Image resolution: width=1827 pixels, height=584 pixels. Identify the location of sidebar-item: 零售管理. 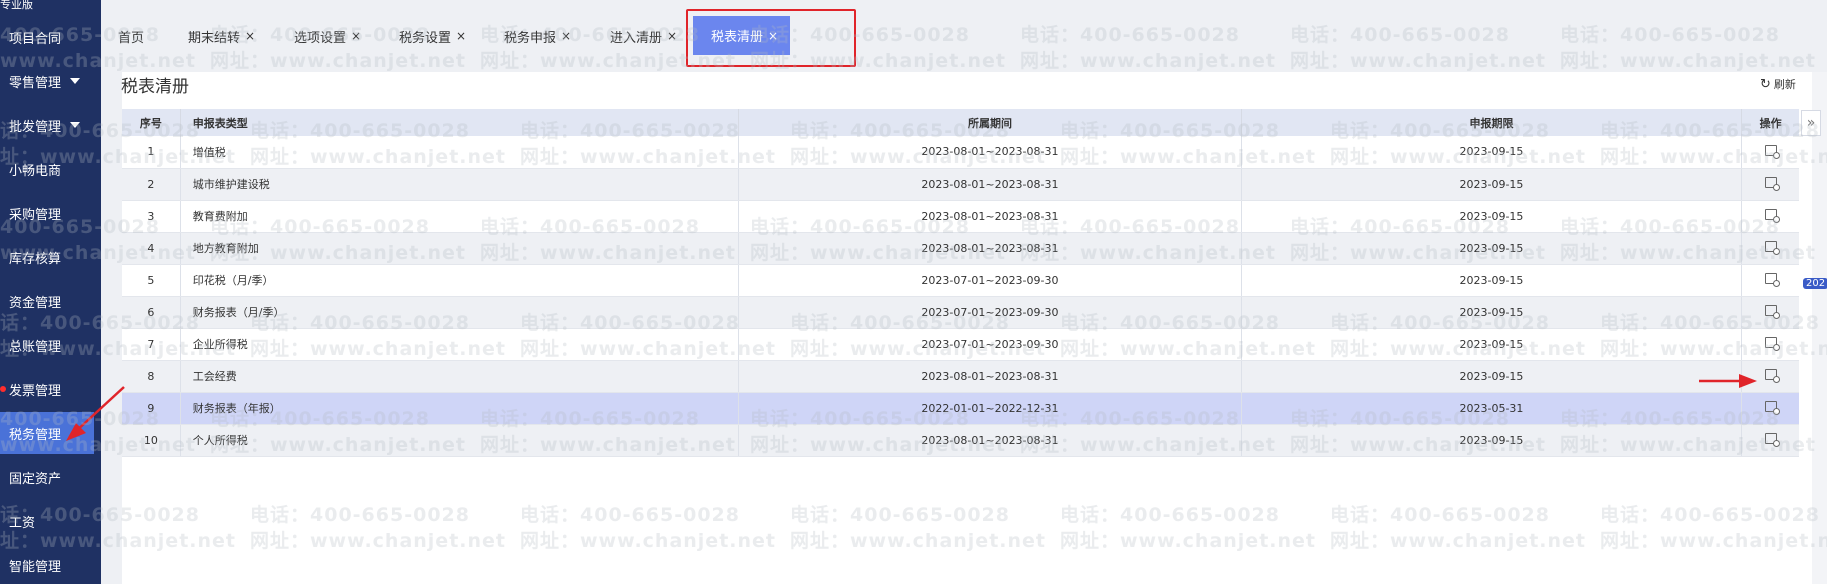
(50, 81).